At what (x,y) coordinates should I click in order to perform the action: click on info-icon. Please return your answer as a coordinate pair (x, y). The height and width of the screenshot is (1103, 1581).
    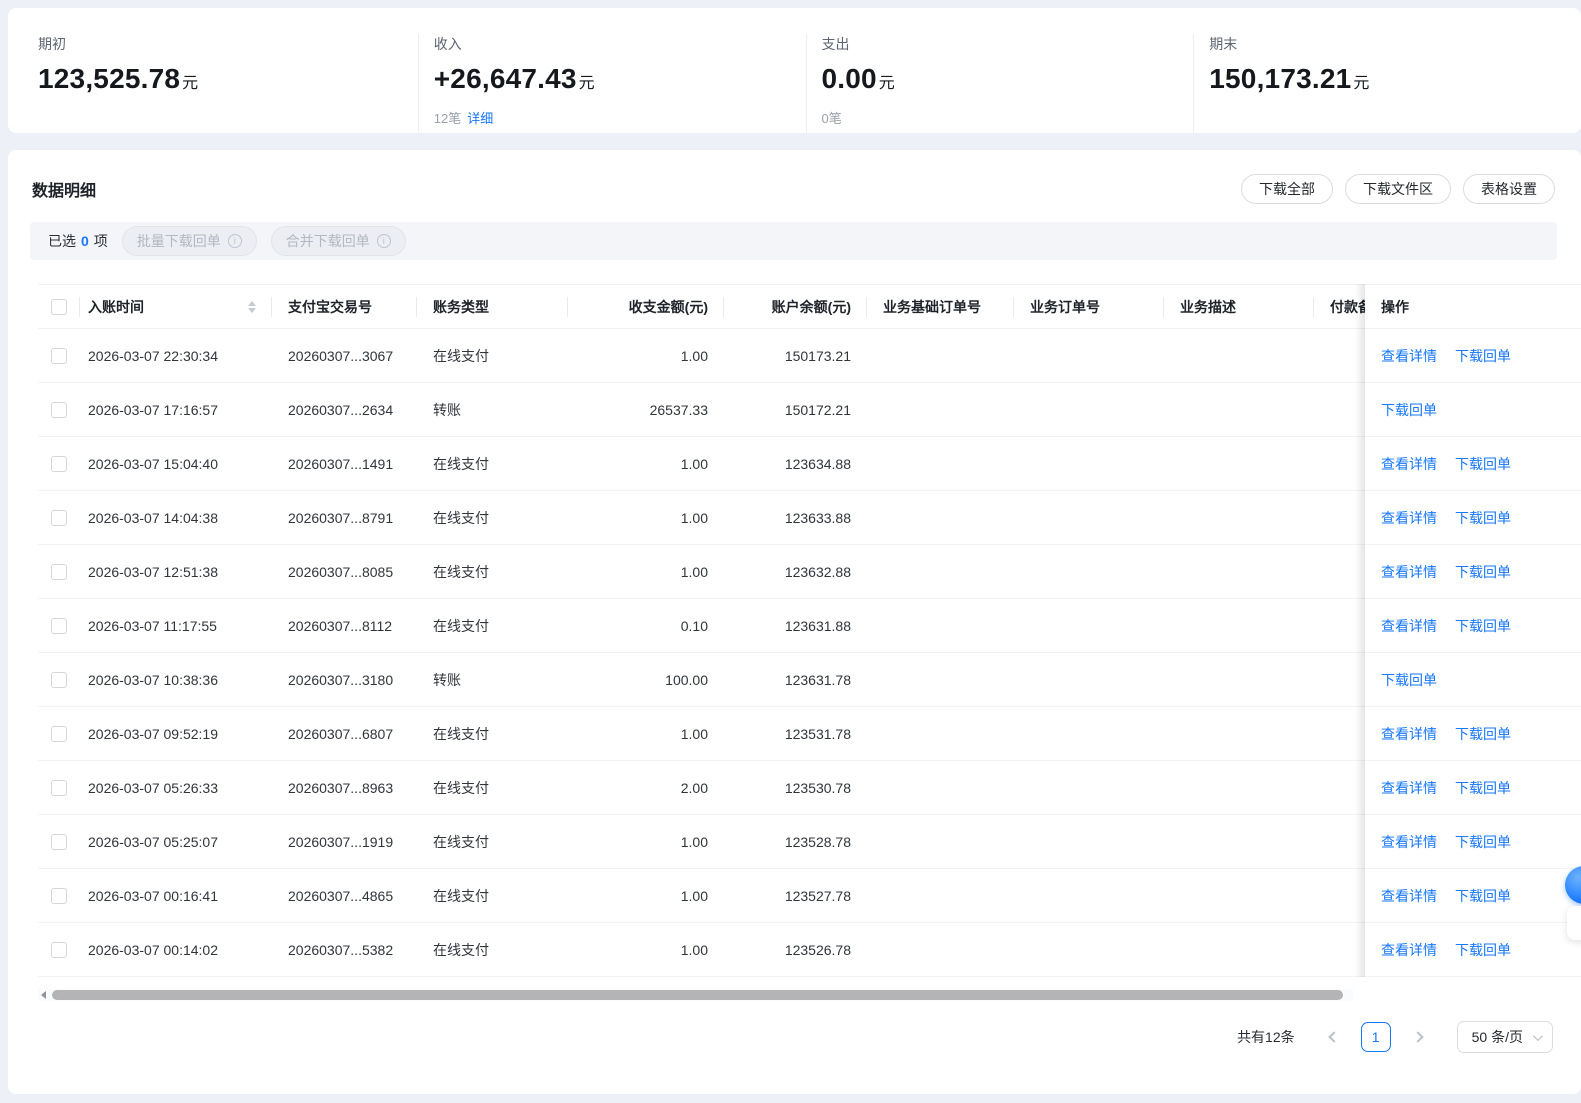
    Looking at the image, I should click on (234, 241).